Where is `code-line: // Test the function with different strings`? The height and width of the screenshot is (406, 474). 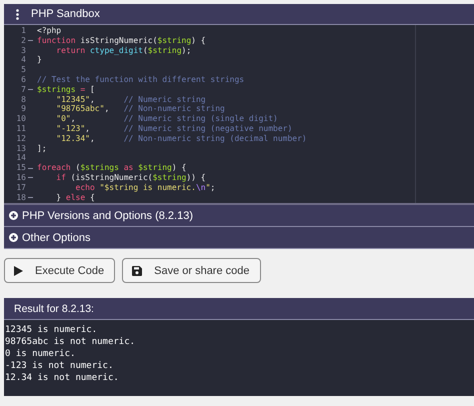
code-line: // Test the function with different strings is located at coordinates (140, 79).